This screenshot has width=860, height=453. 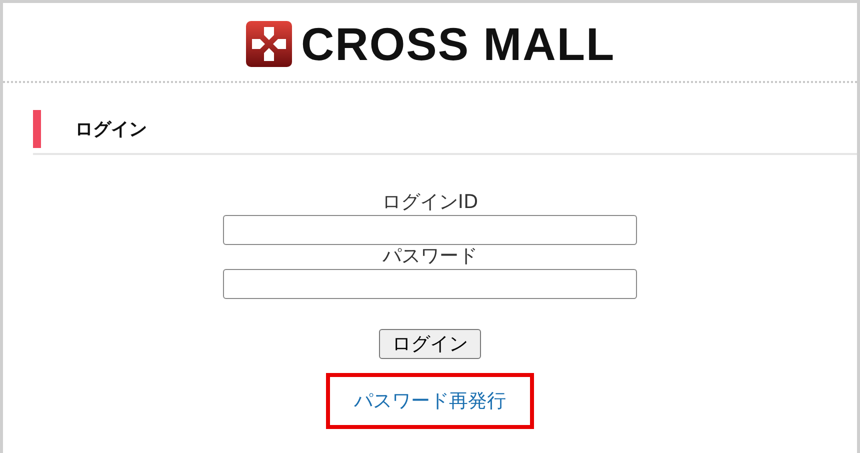 What do you see at coordinates (430, 256) in the screenshot?
I see `field-label: パスワード` at bounding box center [430, 256].